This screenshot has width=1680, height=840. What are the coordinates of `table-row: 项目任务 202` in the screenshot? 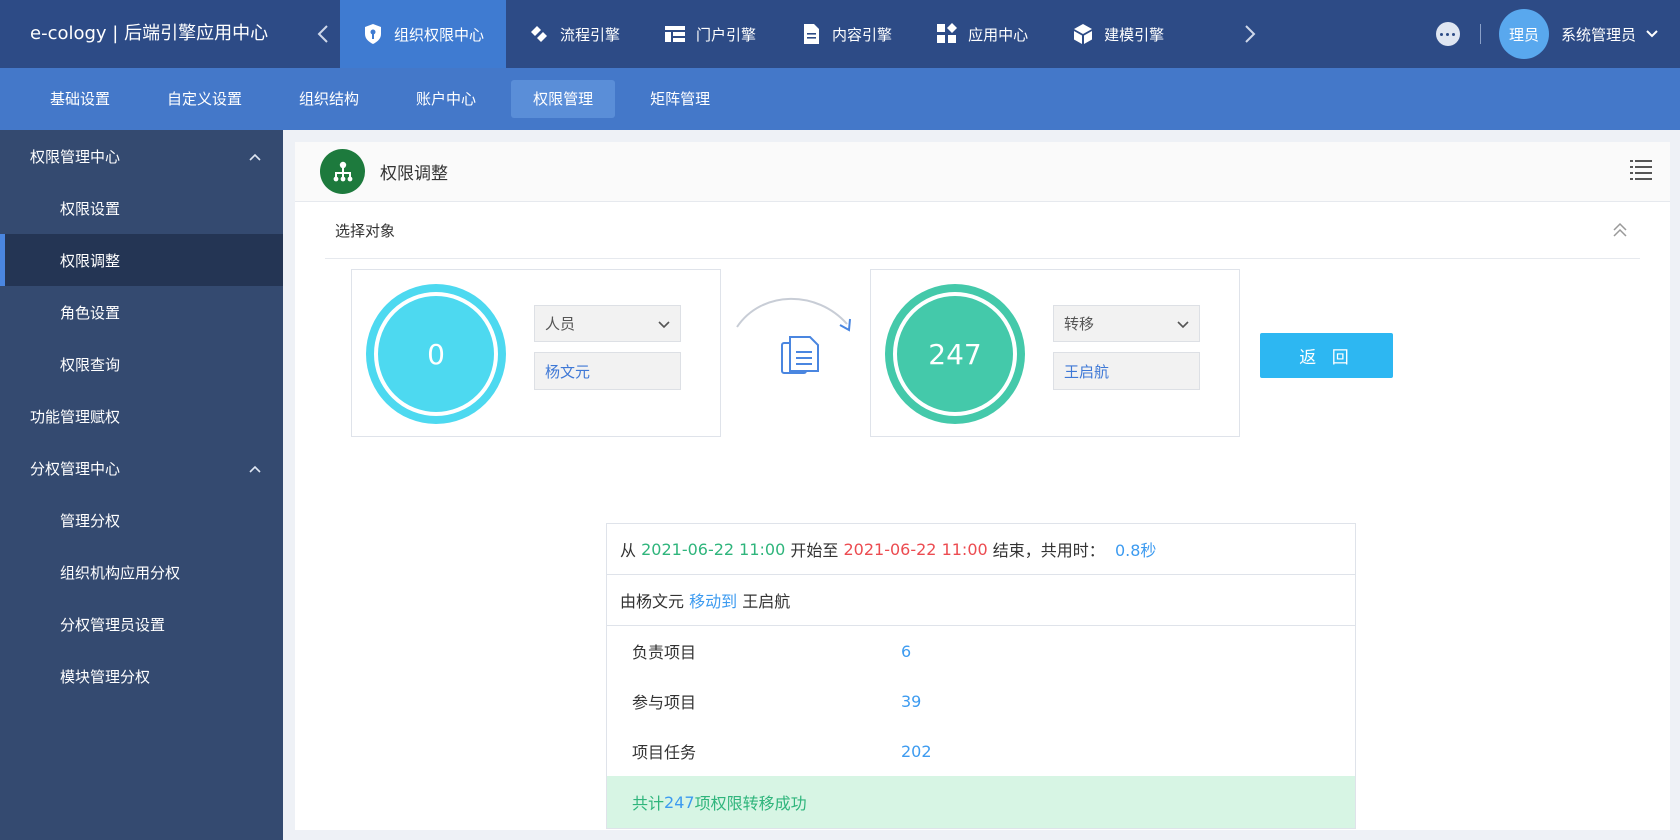 It's located at (981, 751).